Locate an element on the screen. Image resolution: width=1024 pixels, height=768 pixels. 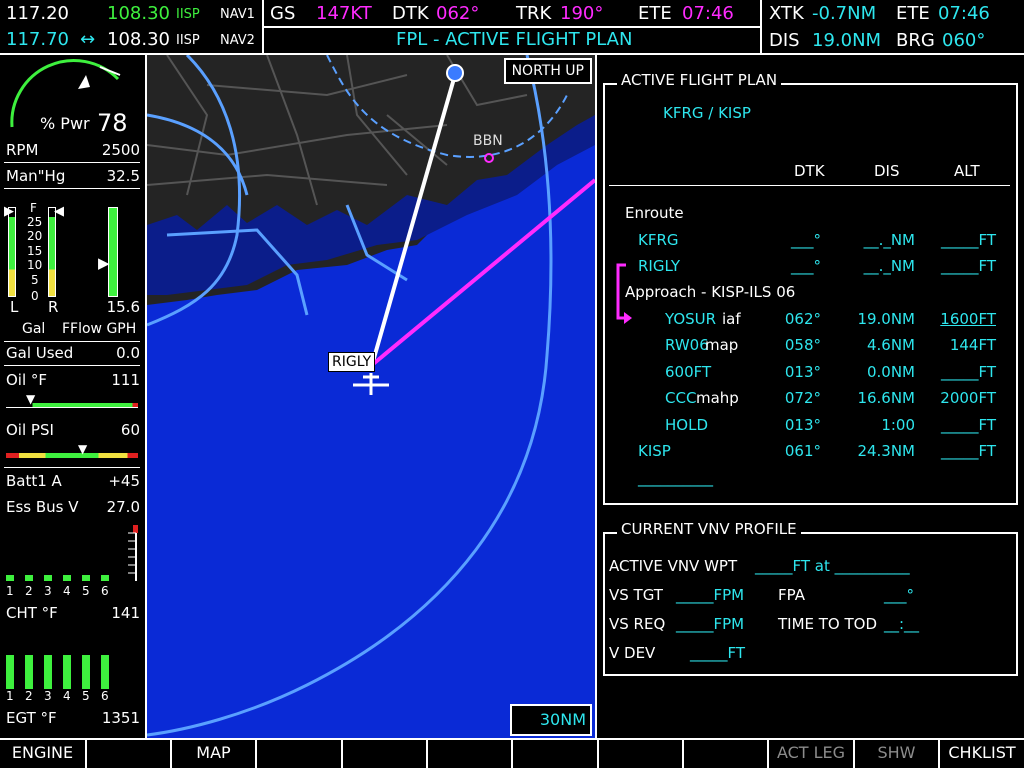
nav1-standby-freq: 108.30 is located at coordinates (138, 14).